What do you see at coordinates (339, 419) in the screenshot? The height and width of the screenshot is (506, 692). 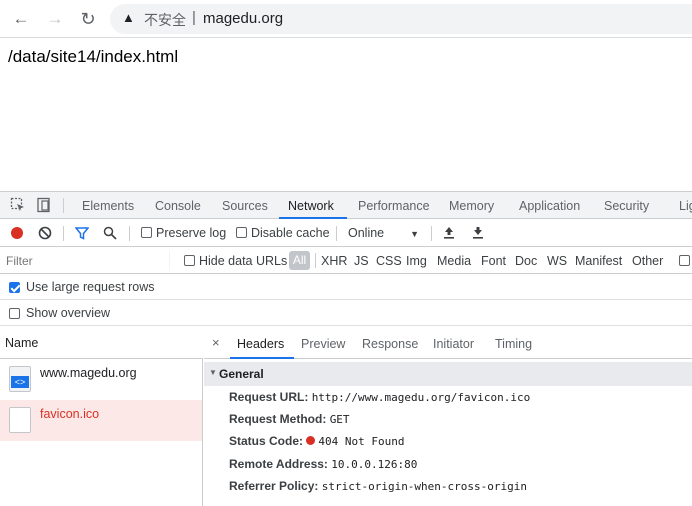 I see `field-value: GET` at bounding box center [339, 419].